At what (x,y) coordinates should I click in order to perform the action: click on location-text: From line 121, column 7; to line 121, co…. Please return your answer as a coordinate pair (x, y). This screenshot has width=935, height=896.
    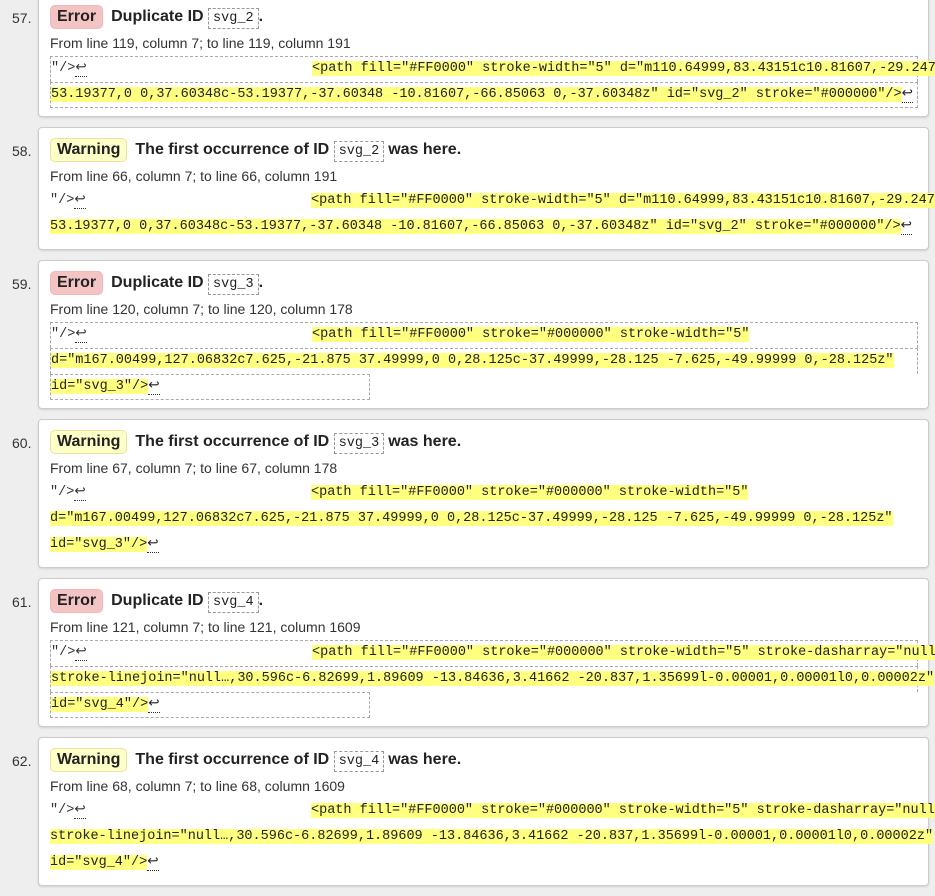
    Looking at the image, I should click on (484, 627).